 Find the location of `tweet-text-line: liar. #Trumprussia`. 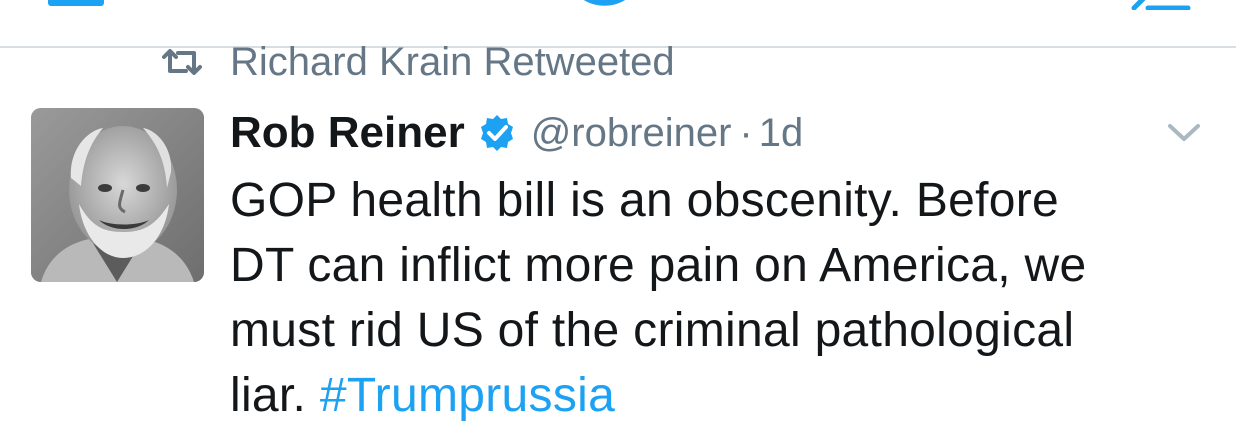

tweet-text-line: liar. #Trumprussia is located at coordinates (725, 395).